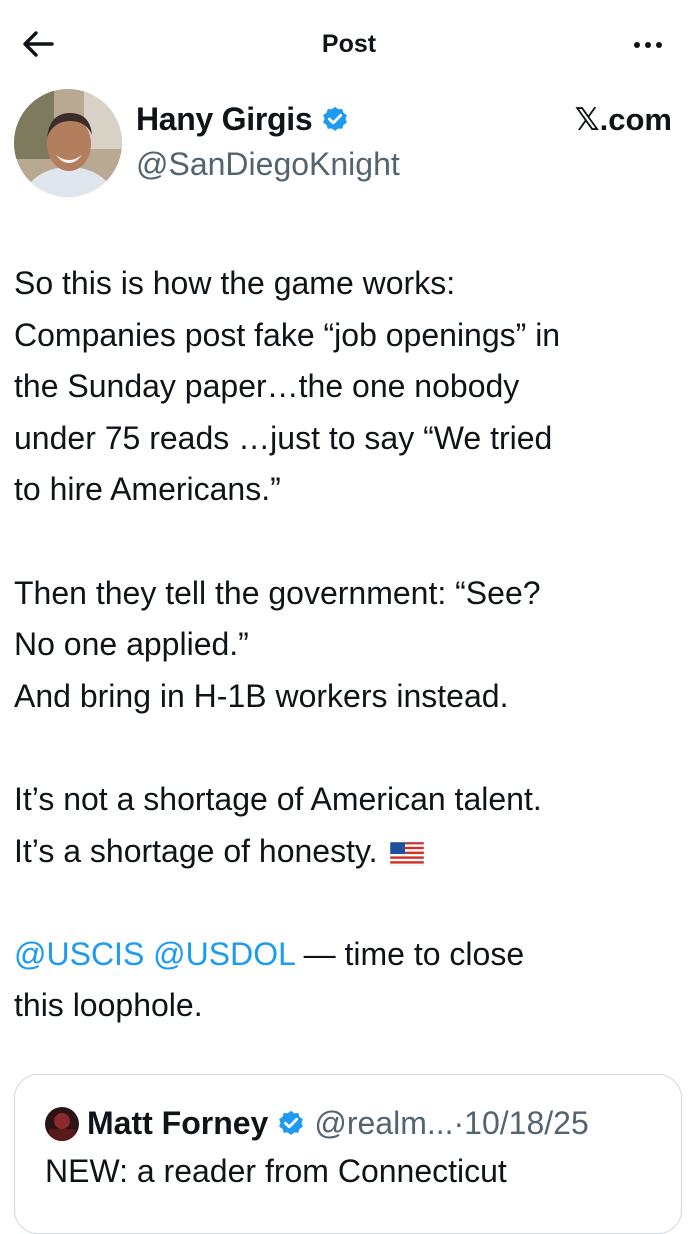  I want to click on post-line: No one applied.”, so click(131, 644).